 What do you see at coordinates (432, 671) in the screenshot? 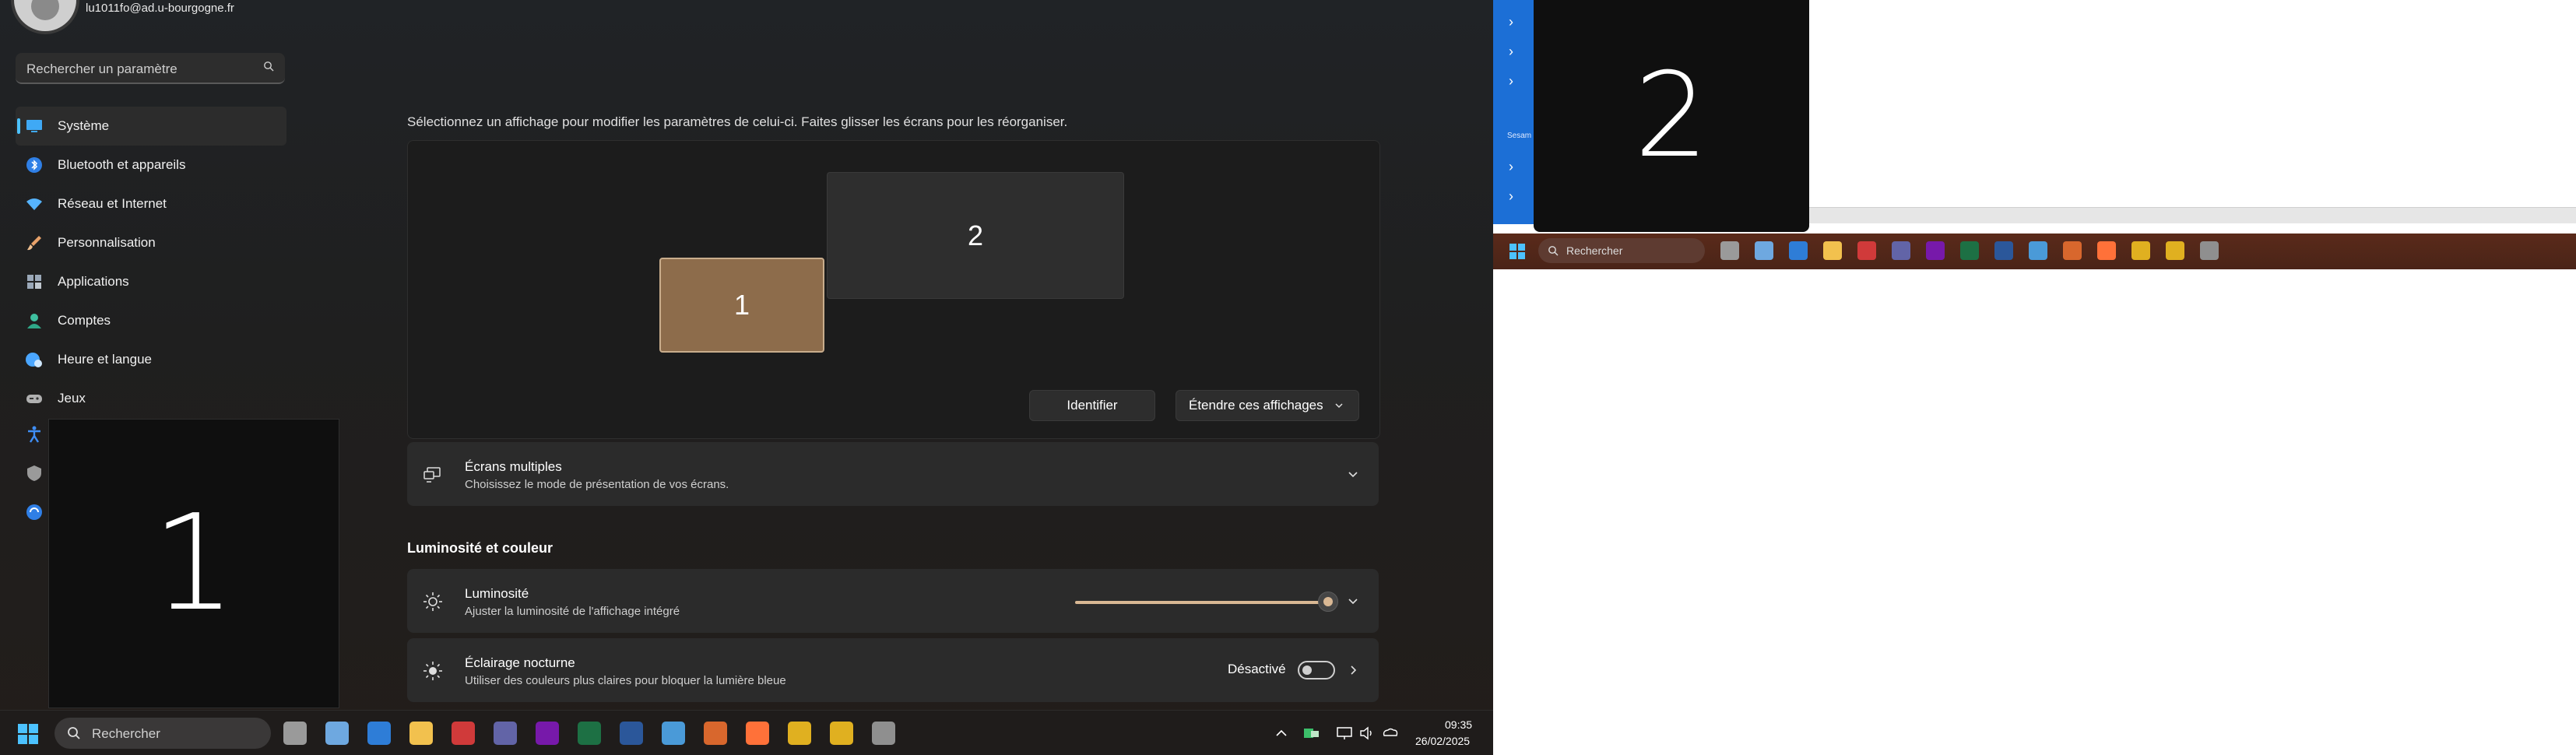
I see `night-light-icon` at bounding box center [432, 671].